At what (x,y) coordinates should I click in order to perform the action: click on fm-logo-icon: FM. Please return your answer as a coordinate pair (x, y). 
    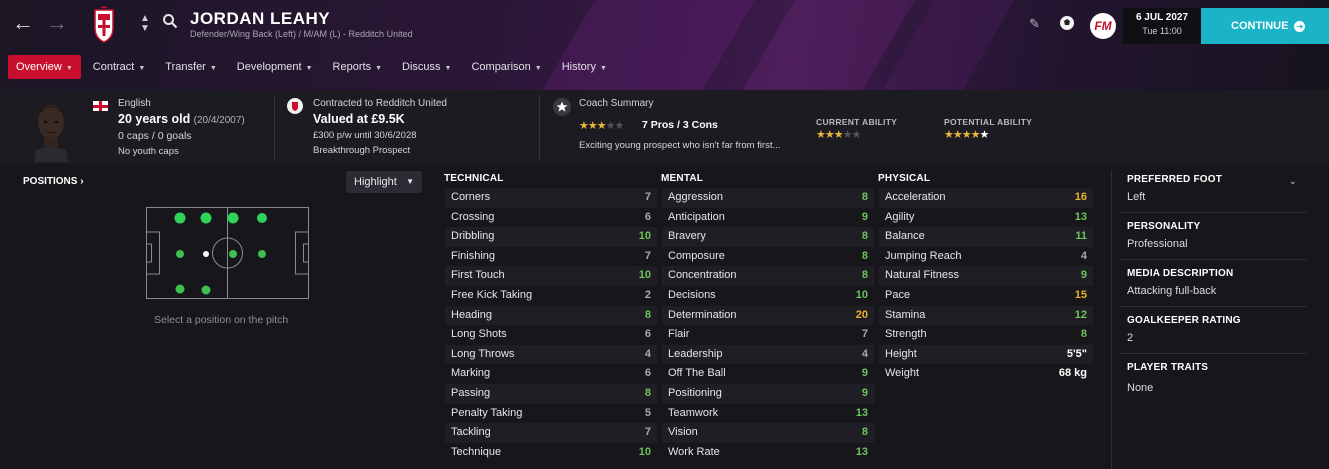
    Looking at the image, I should click on (1103, 26).